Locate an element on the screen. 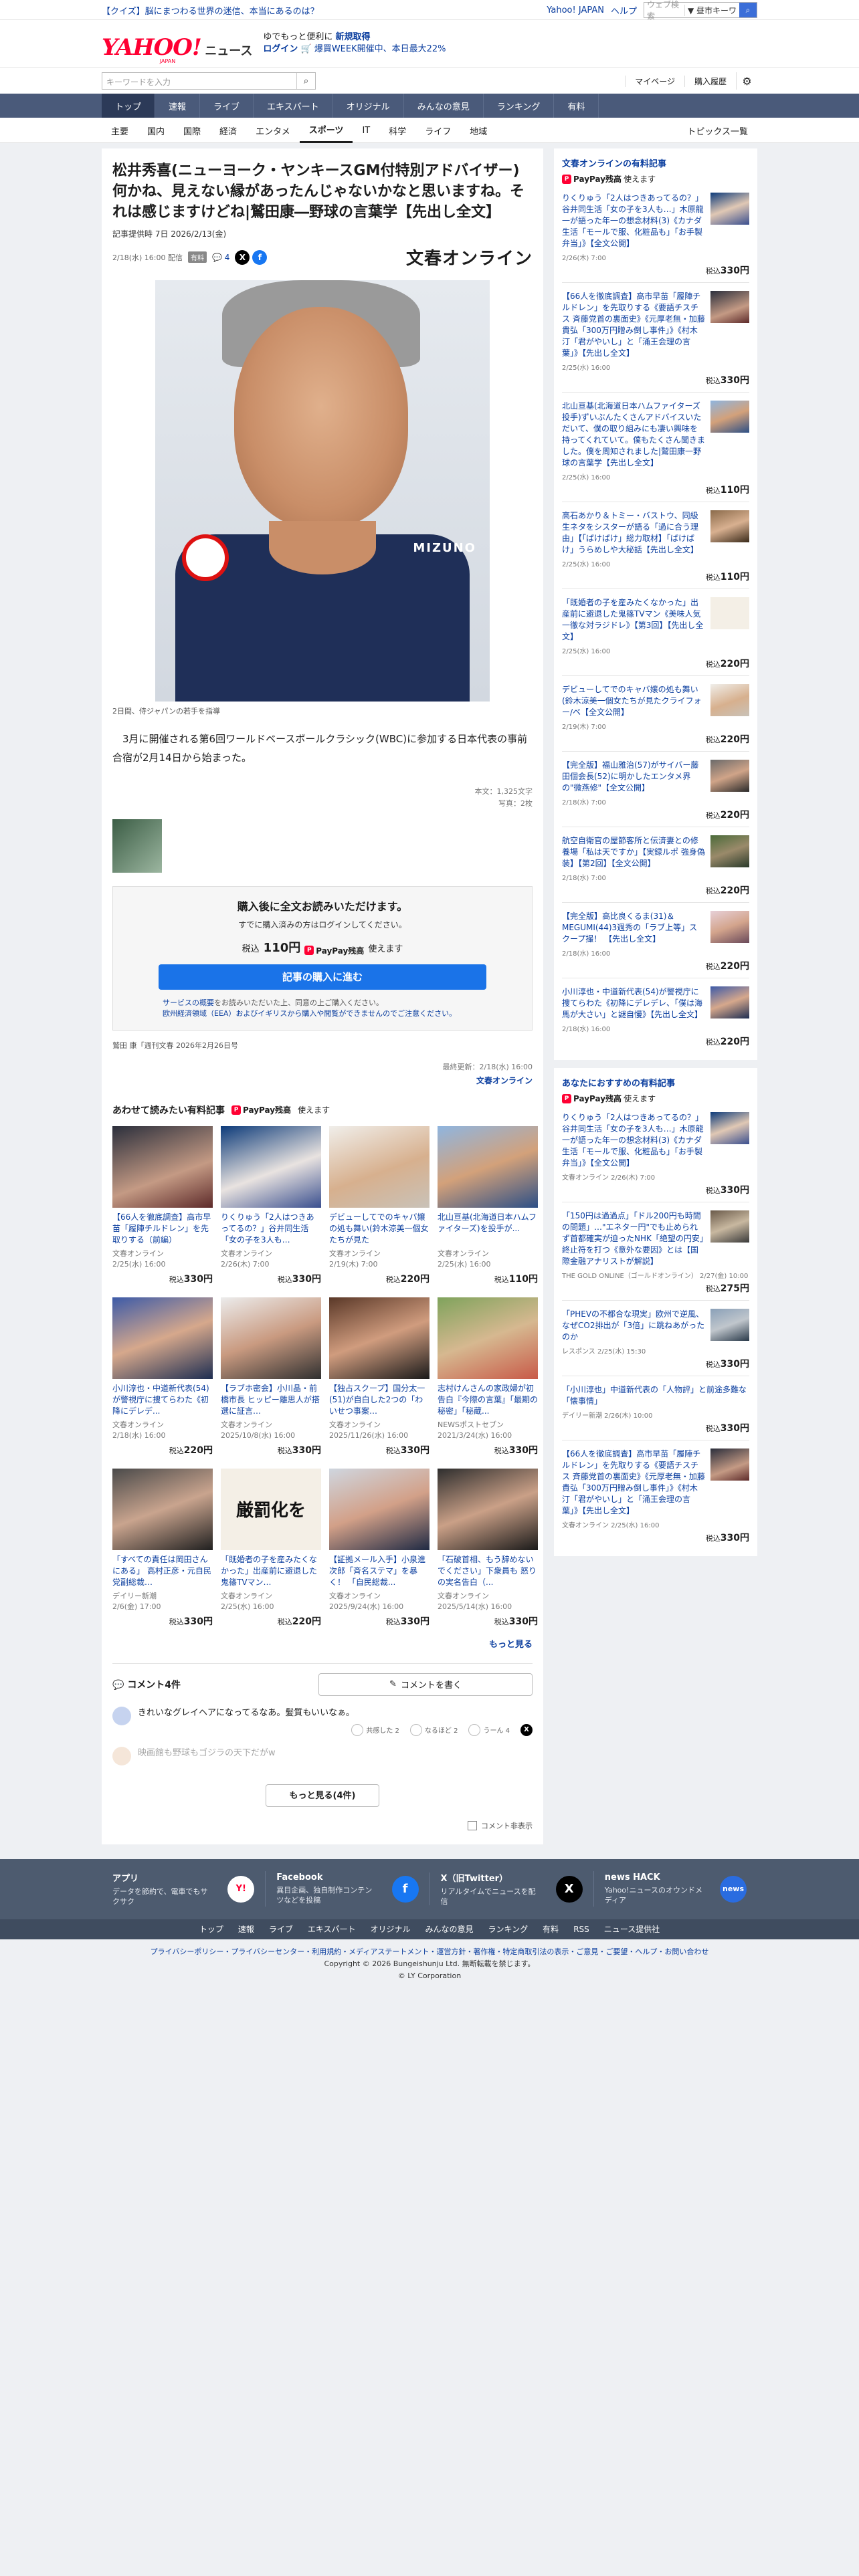  publisher-link: 文春オンライン is located at coordinates (322, 1080).